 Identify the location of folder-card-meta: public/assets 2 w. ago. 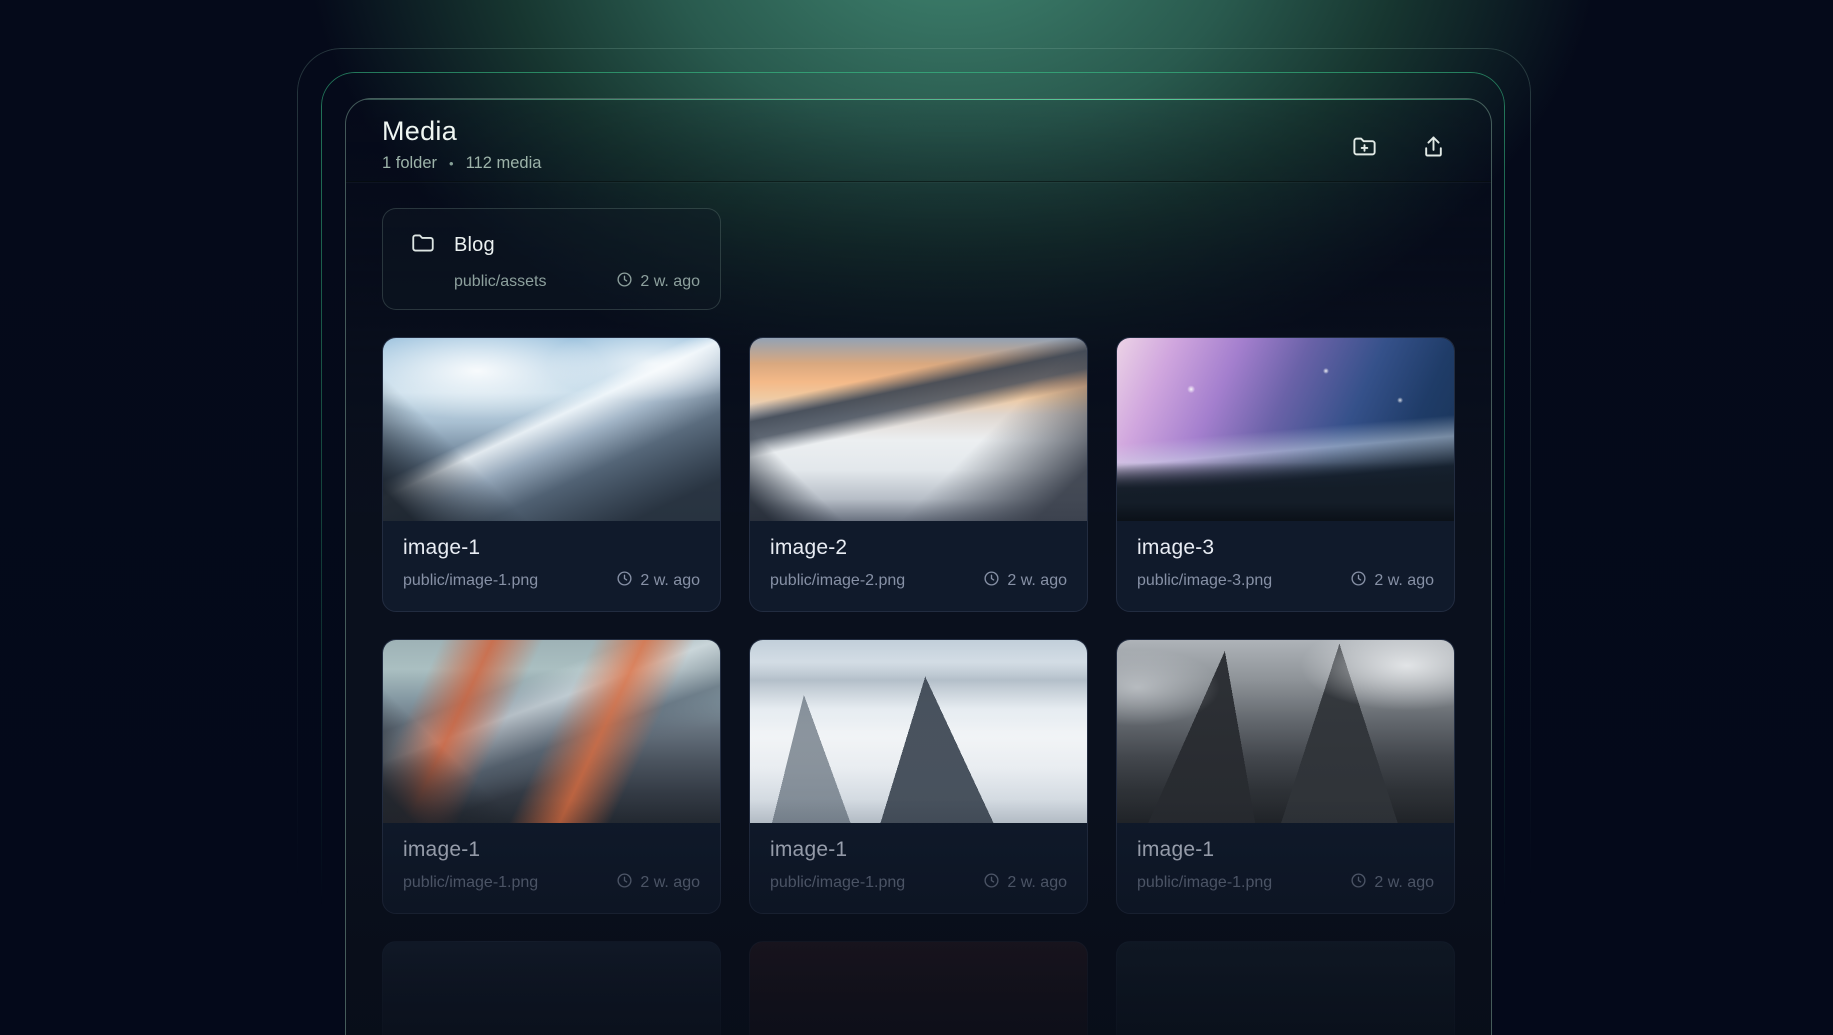
(577, 282).